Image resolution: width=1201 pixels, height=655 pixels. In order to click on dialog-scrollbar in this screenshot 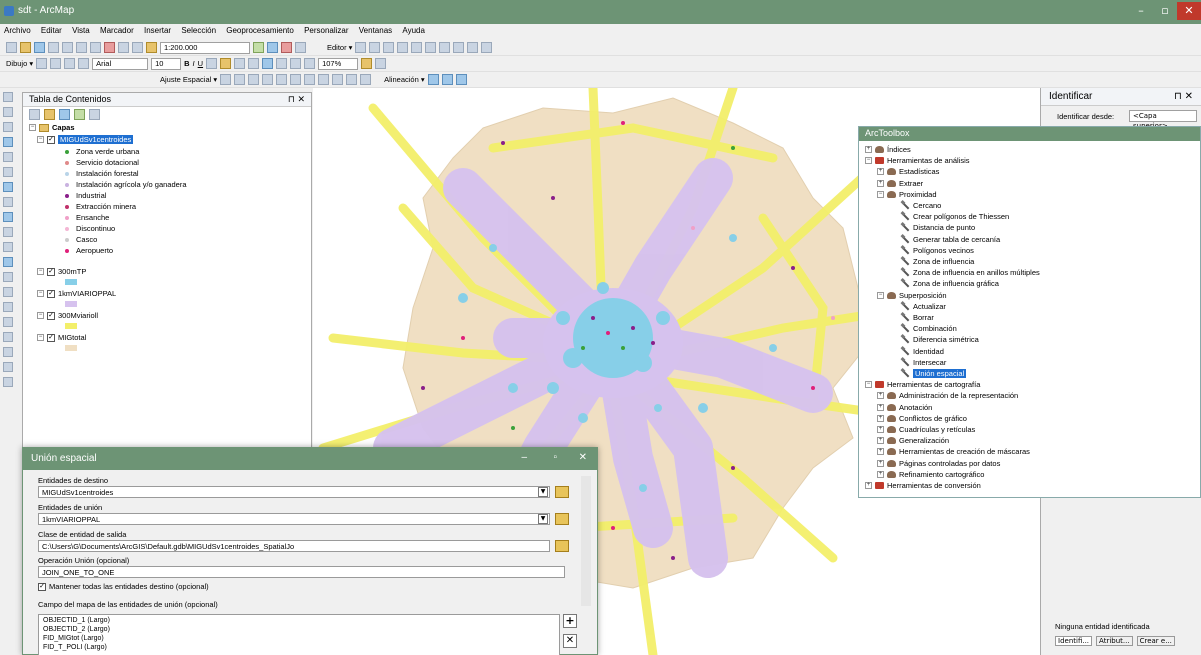, I will do `click(586, 541)`.